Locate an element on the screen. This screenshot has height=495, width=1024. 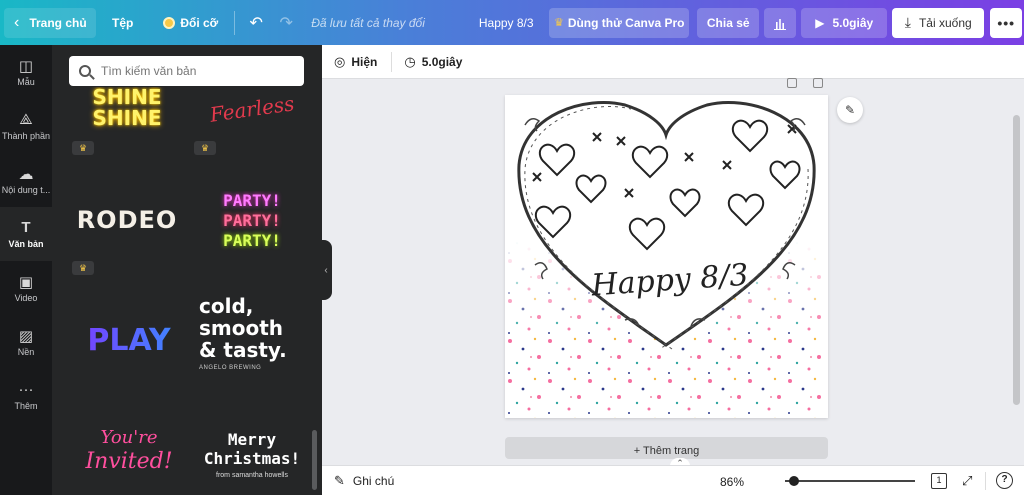
video-icon: ▣ is located at coordinates (26, 282).